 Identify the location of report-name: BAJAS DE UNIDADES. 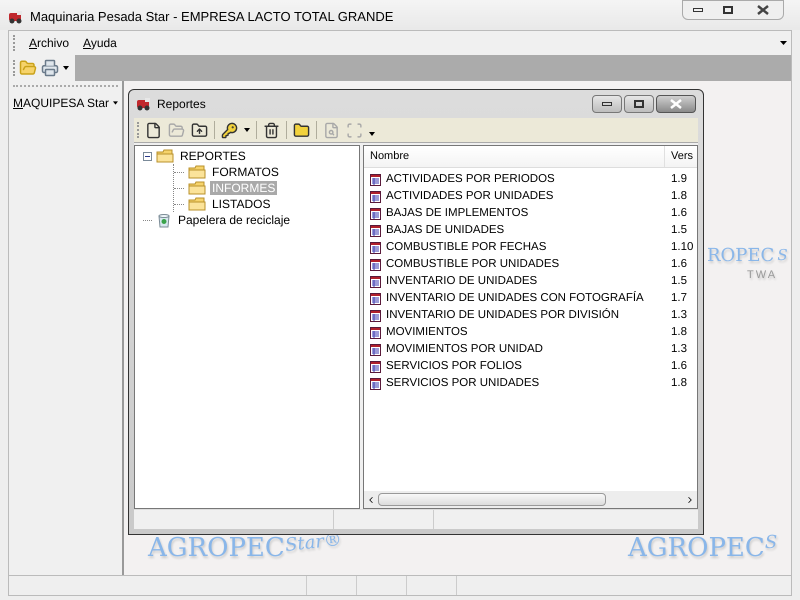
(445, 231).